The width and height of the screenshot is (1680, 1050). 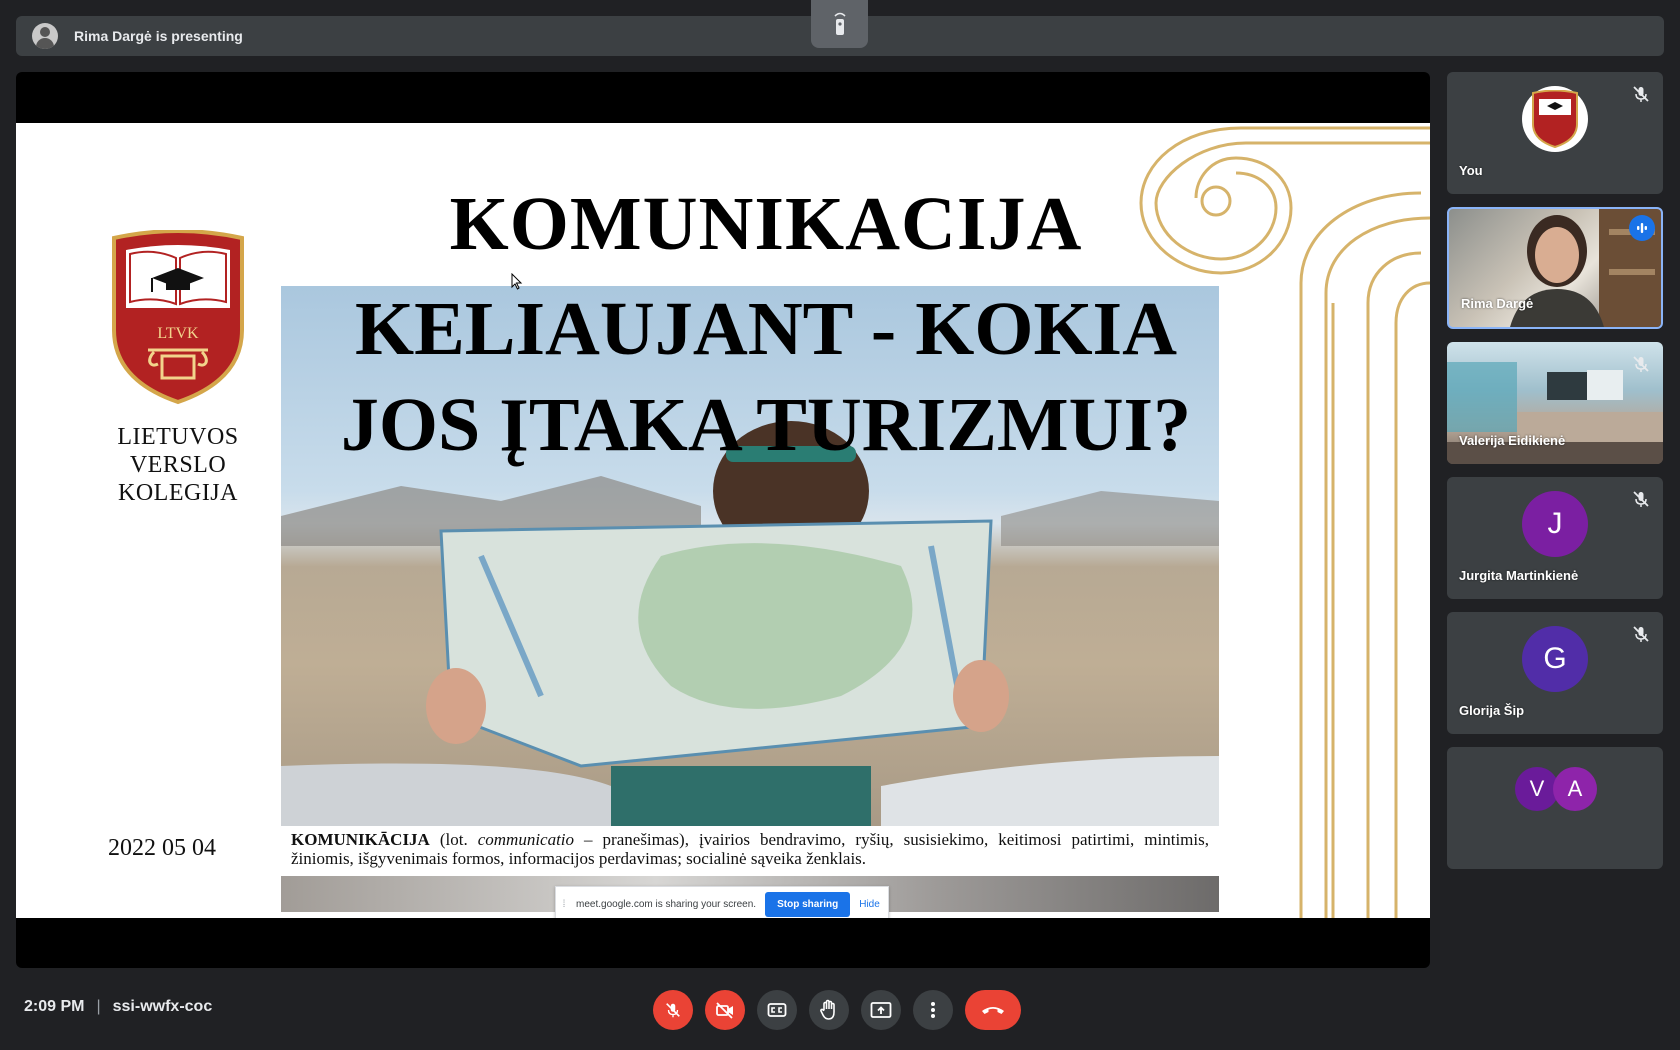 I want to click on participant-name: Rima Dargė, so click(x=1497, y=303).